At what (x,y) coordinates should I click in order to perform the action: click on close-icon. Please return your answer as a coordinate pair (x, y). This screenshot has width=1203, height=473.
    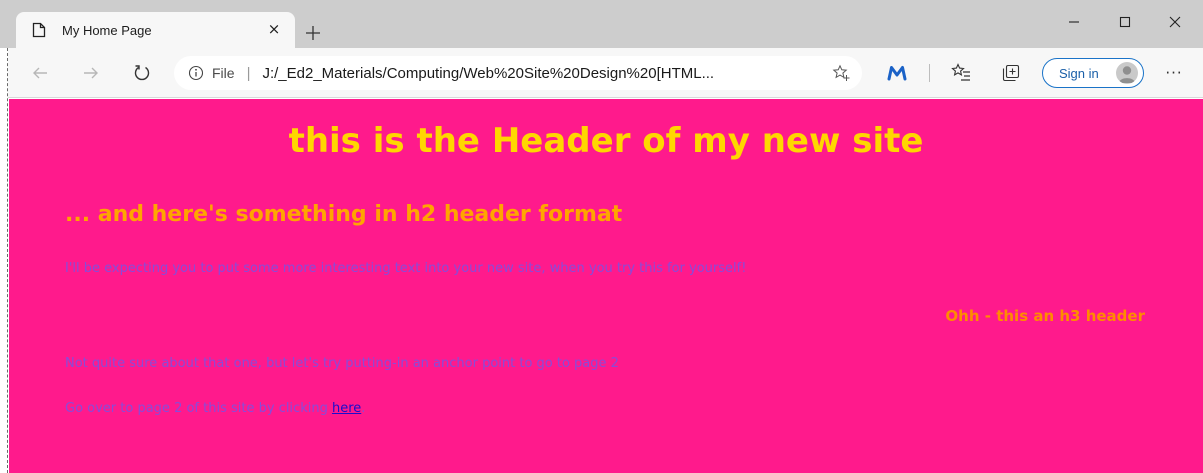
    Looking at the image, I should click on (1175, 22).